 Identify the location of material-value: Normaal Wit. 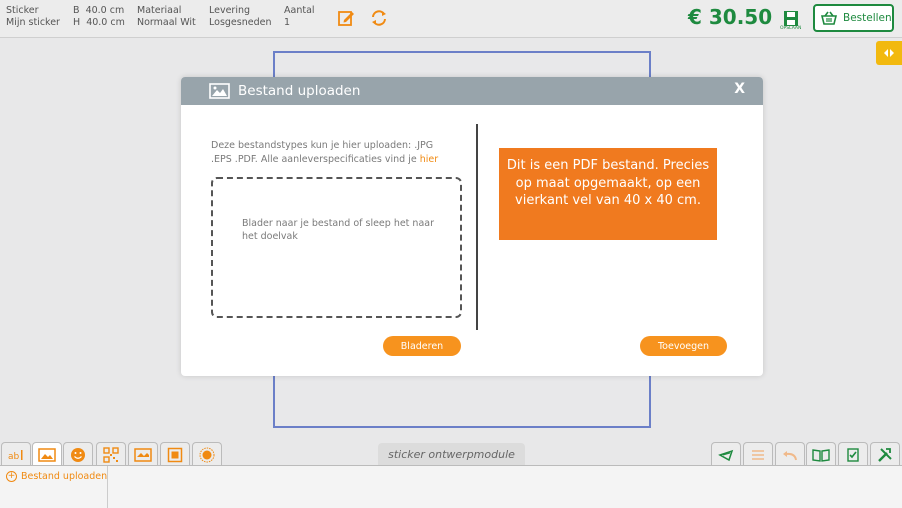
(166, 22).